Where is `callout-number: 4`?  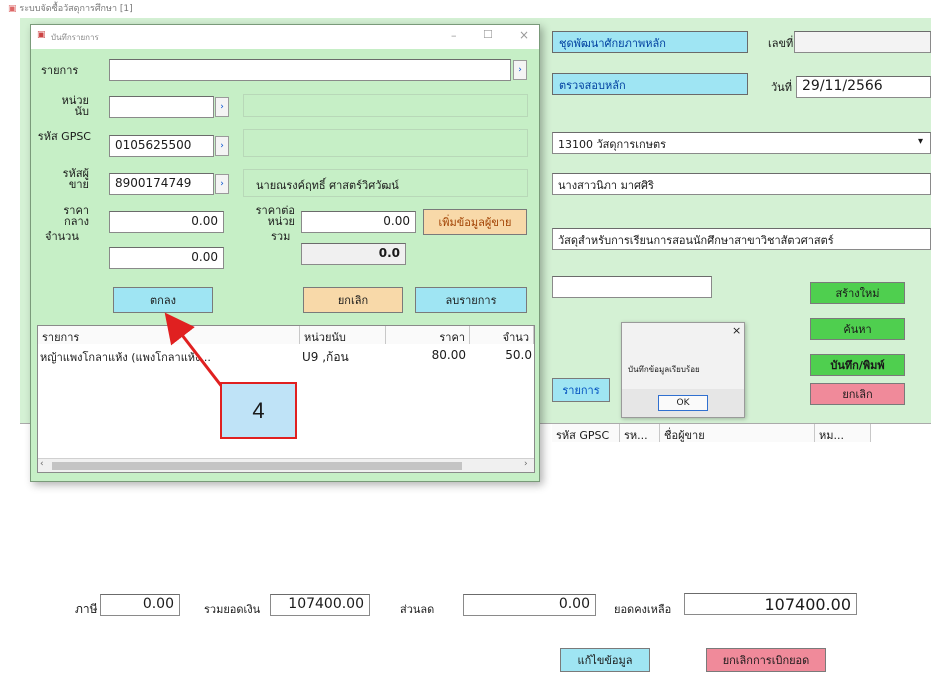 callout-number: 4 is located at coordinates (258, 410).